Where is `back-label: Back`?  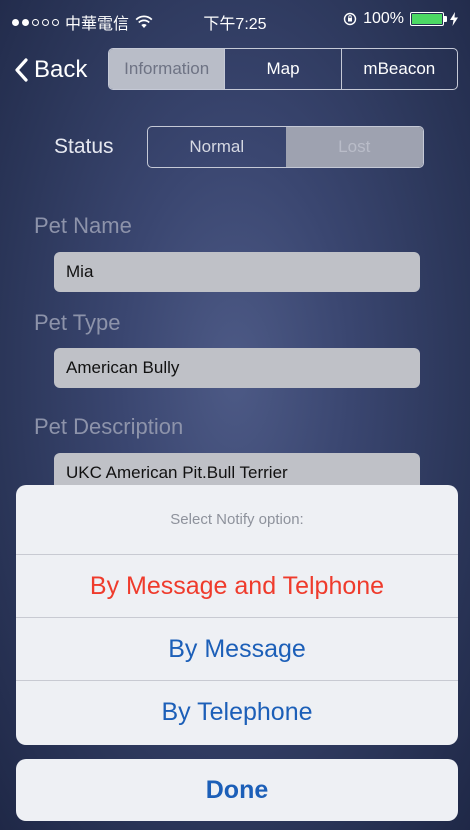 back-label: Back is located at coordinates (61, 69).